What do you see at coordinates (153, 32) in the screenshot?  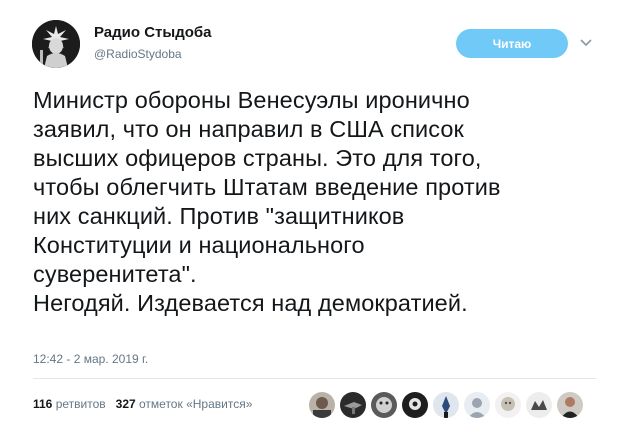 I see `author-name: Радио Стыдоба` at bounding box center [153, 32].